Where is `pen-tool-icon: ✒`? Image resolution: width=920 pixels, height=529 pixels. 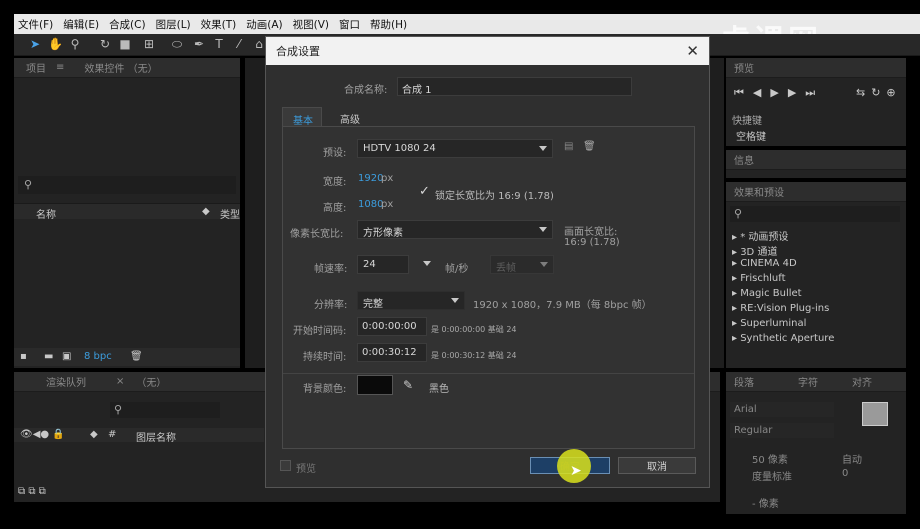
pen-tool-icon: ✒ is located at coordinates (199, 44).